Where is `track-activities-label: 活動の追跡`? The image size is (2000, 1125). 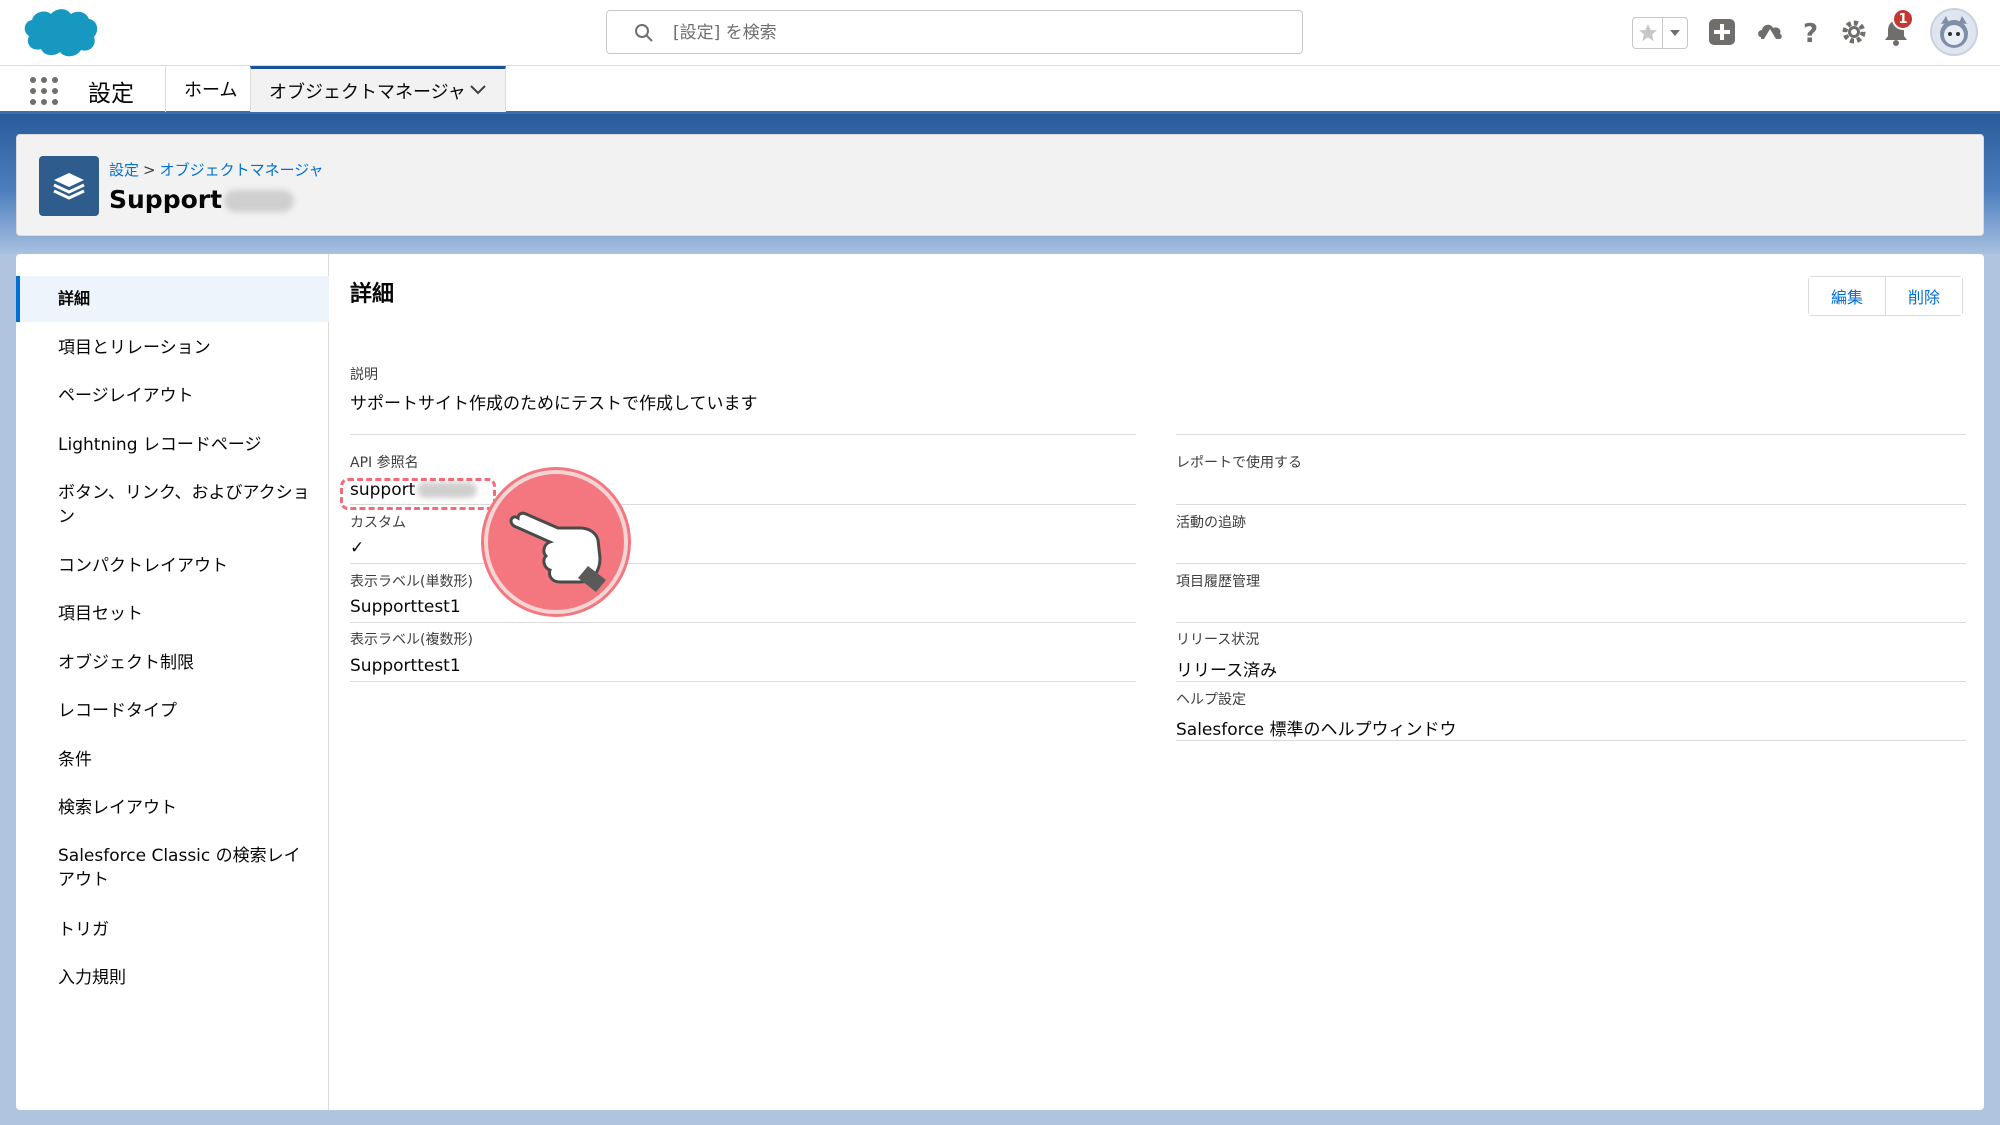
track-activities-label: 活動の追跡 is located at coordinates (1211, 523).